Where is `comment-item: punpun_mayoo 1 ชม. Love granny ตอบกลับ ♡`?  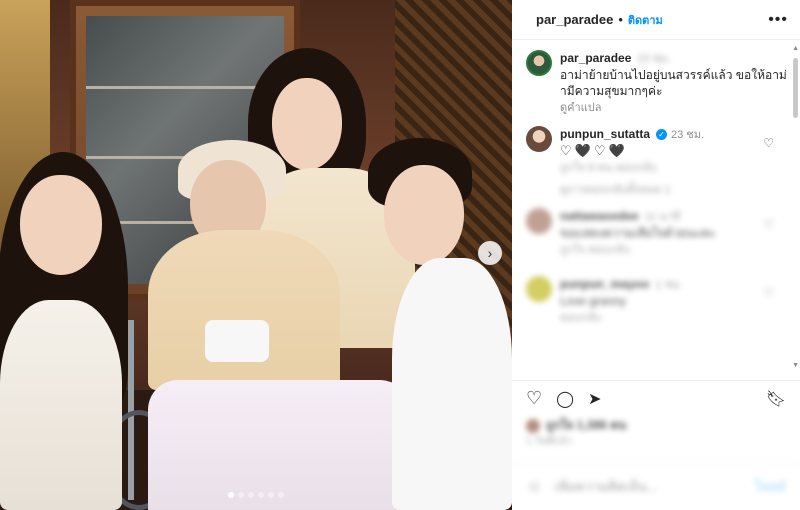
comment-item: punpun_mayoo 1 ชม. Love granny ตอบกลับ ♡ is located at coordinates (657, 301).